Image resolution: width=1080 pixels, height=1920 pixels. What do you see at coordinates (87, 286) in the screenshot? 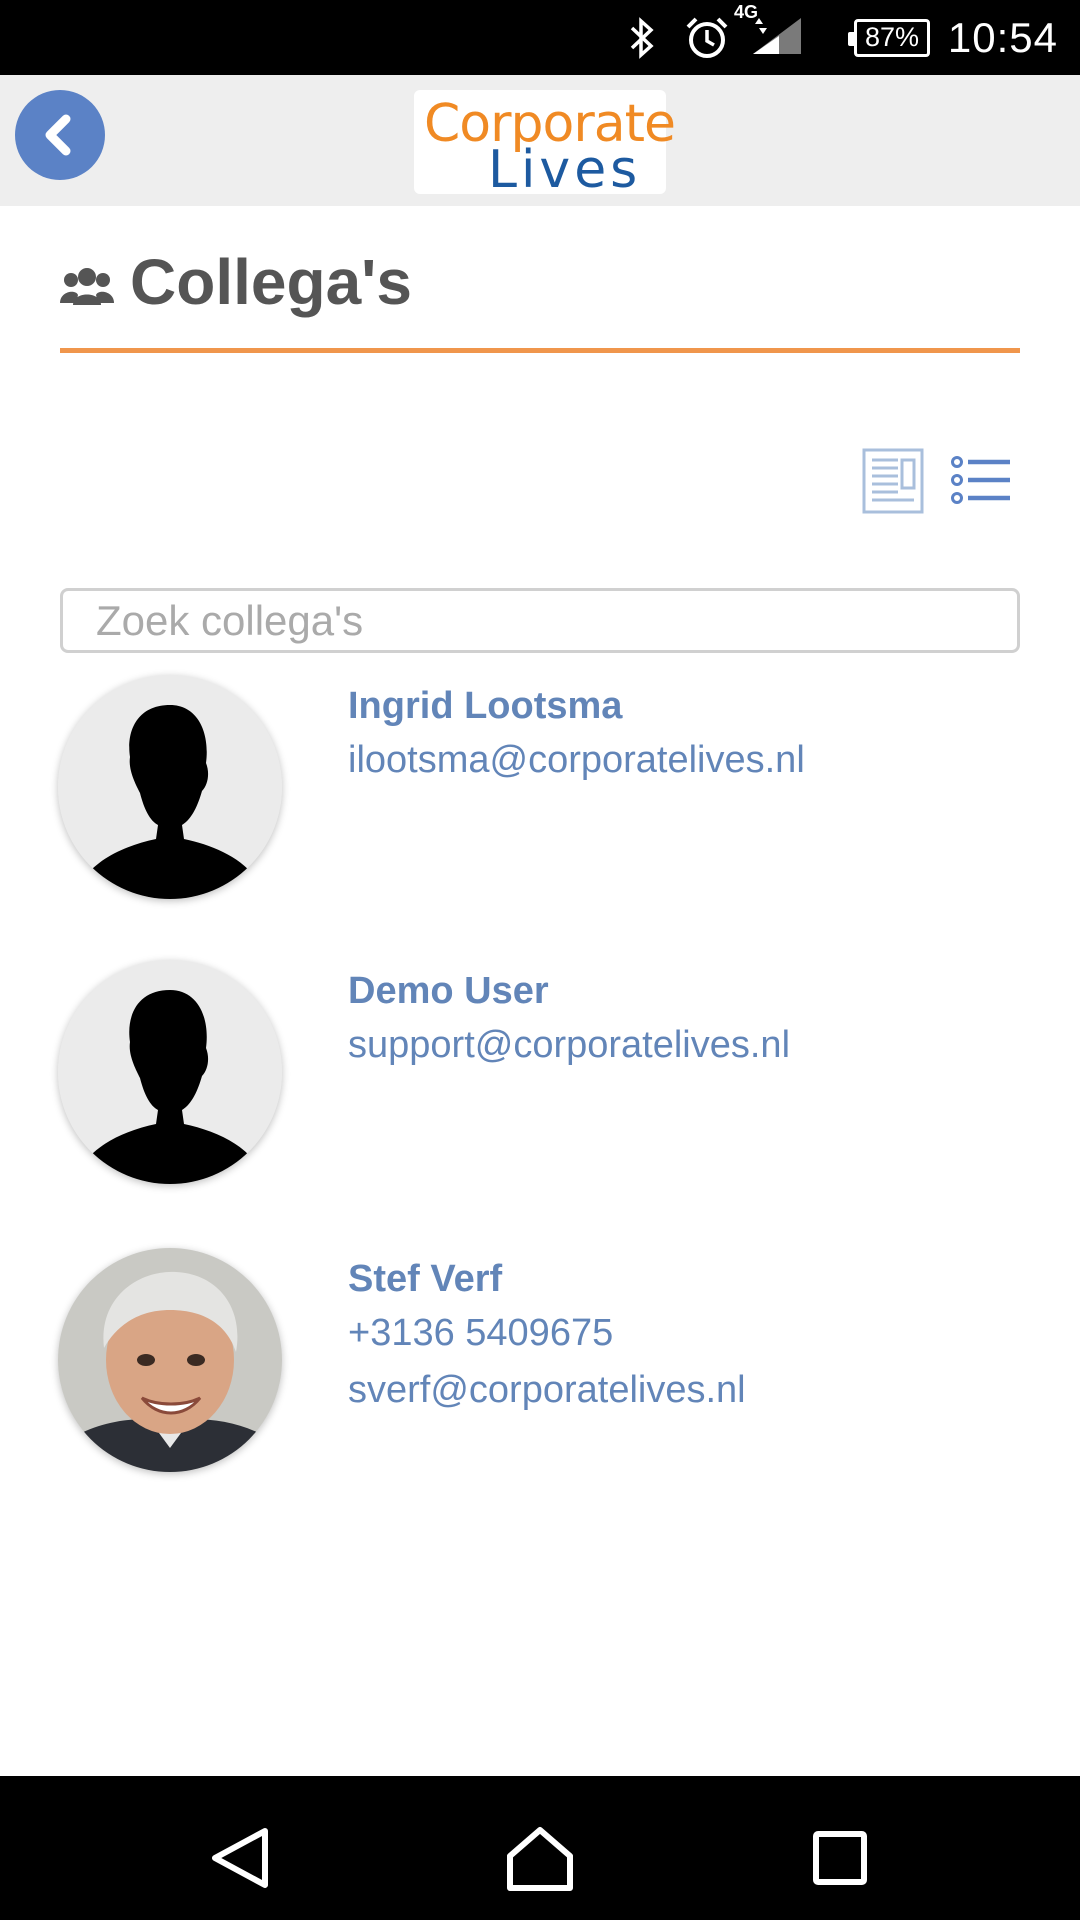
I see `group-icon` at bounding box center [87, 286].